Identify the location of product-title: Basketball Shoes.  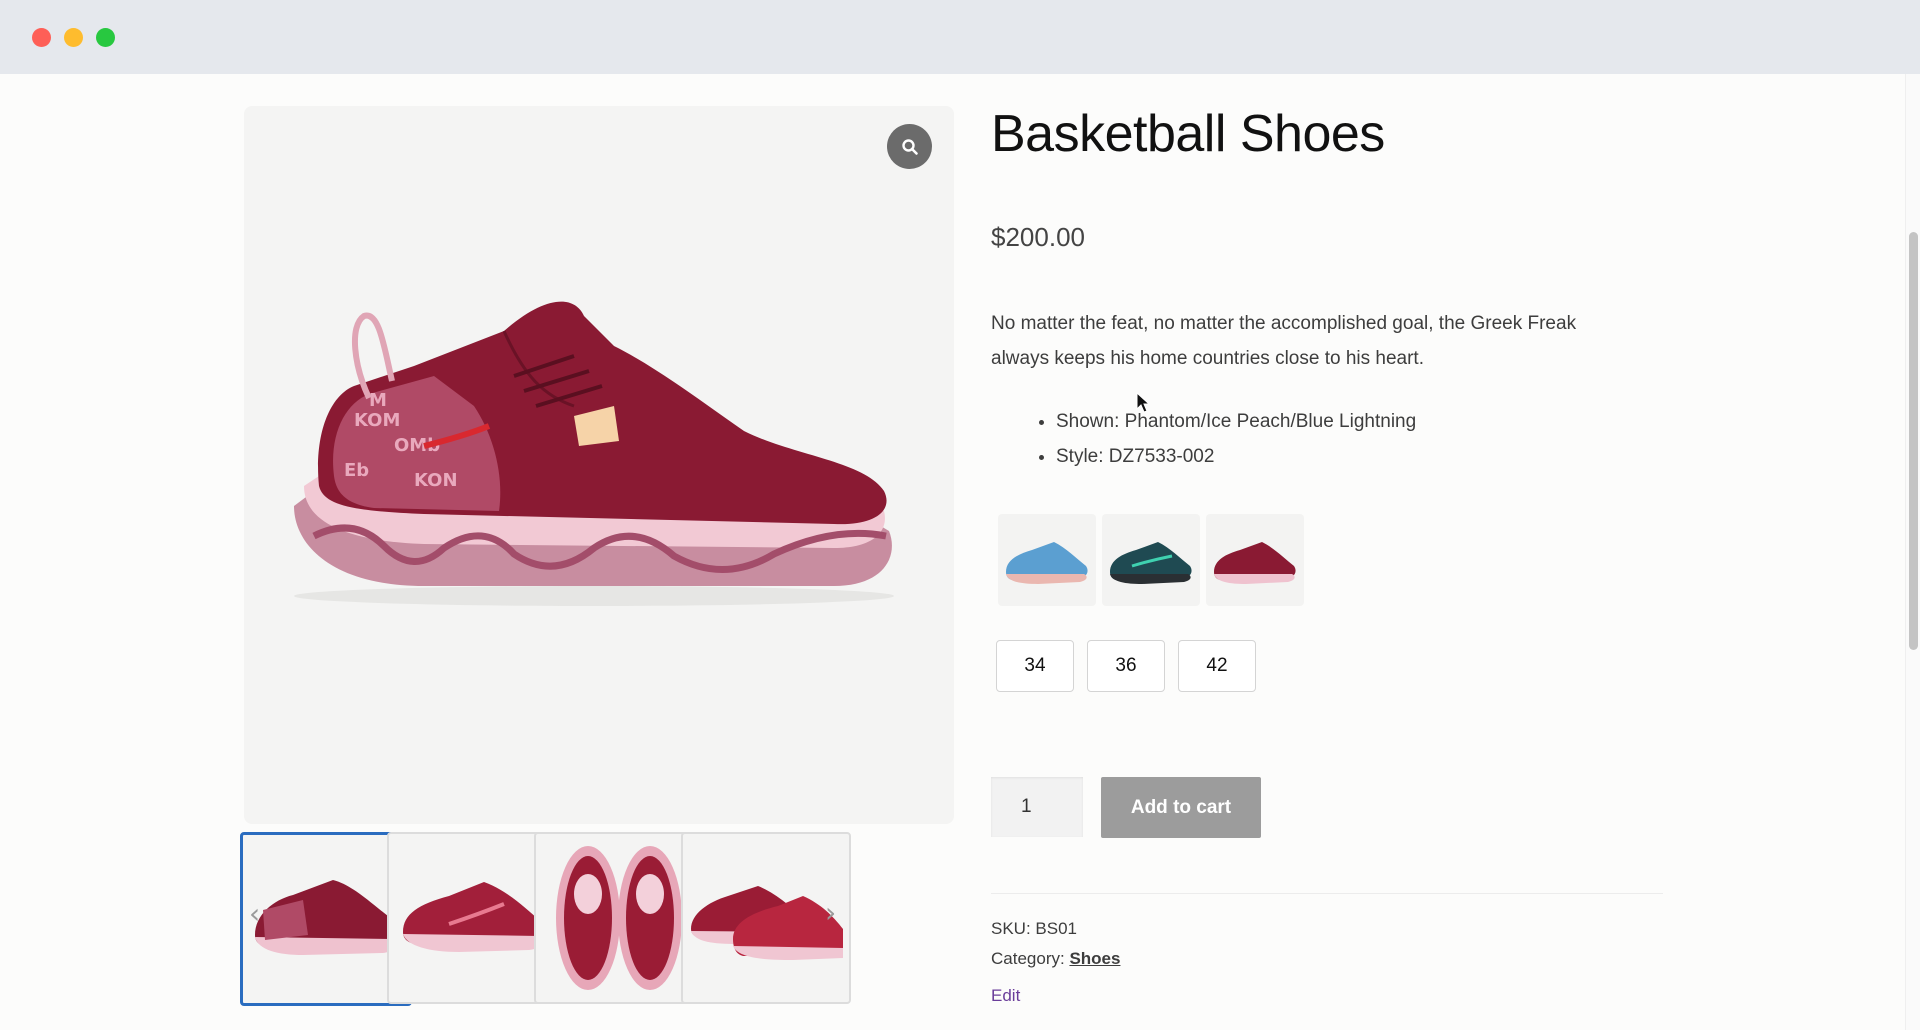
(1188, 134).